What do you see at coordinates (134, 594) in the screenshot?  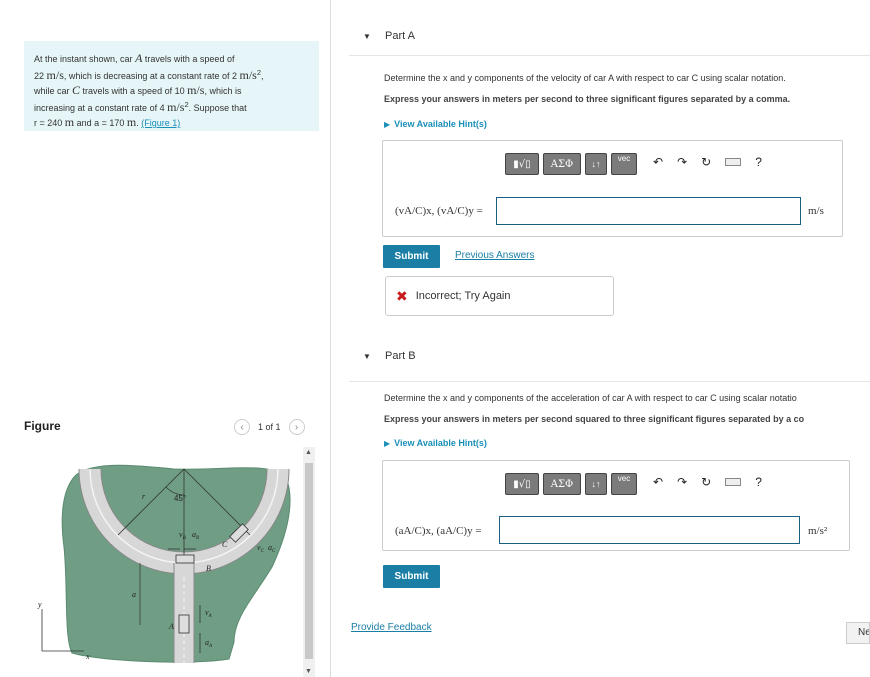 I see `a-distance-label: a` at bounding box center [134, 594].